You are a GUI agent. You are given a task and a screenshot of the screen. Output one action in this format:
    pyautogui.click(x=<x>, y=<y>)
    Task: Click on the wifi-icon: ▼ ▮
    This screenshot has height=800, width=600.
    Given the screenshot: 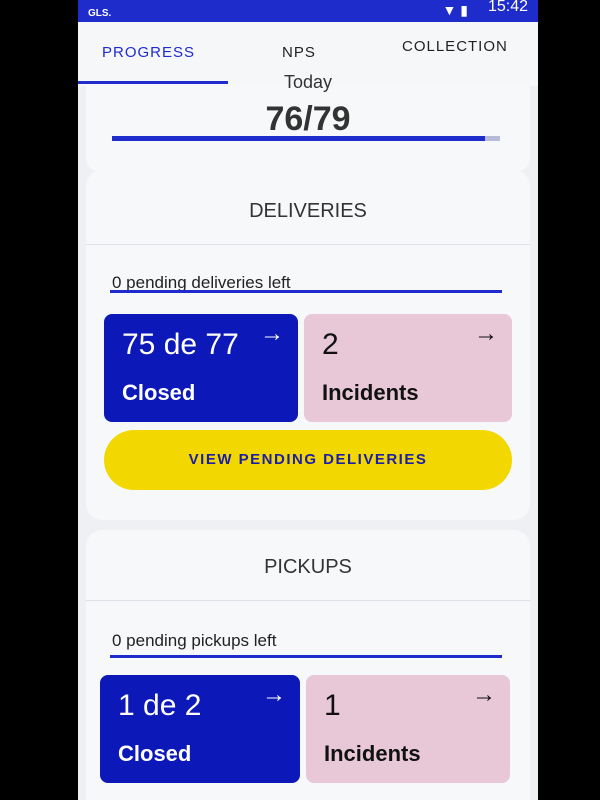 What is the action you would take?
    pyautogui.click(x=455, y=10)
    